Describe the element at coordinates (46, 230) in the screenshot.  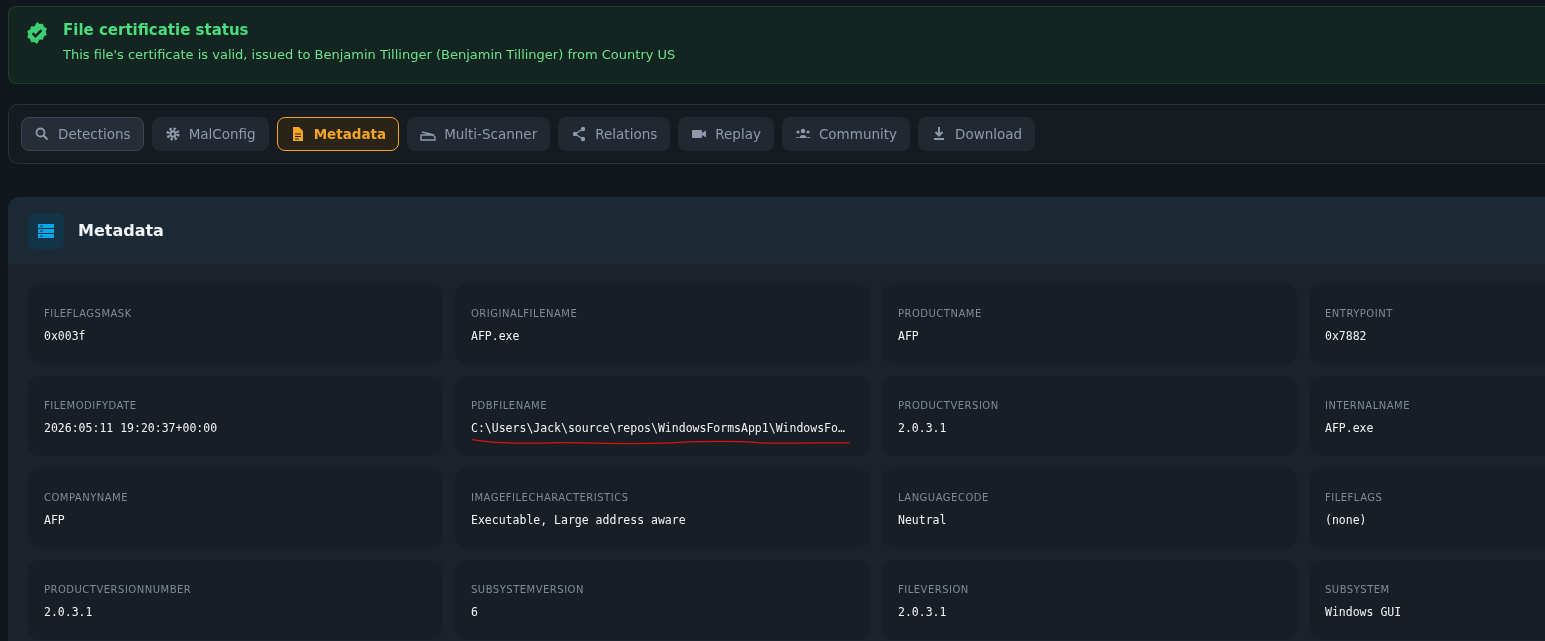
I see `list-icon` at that location.